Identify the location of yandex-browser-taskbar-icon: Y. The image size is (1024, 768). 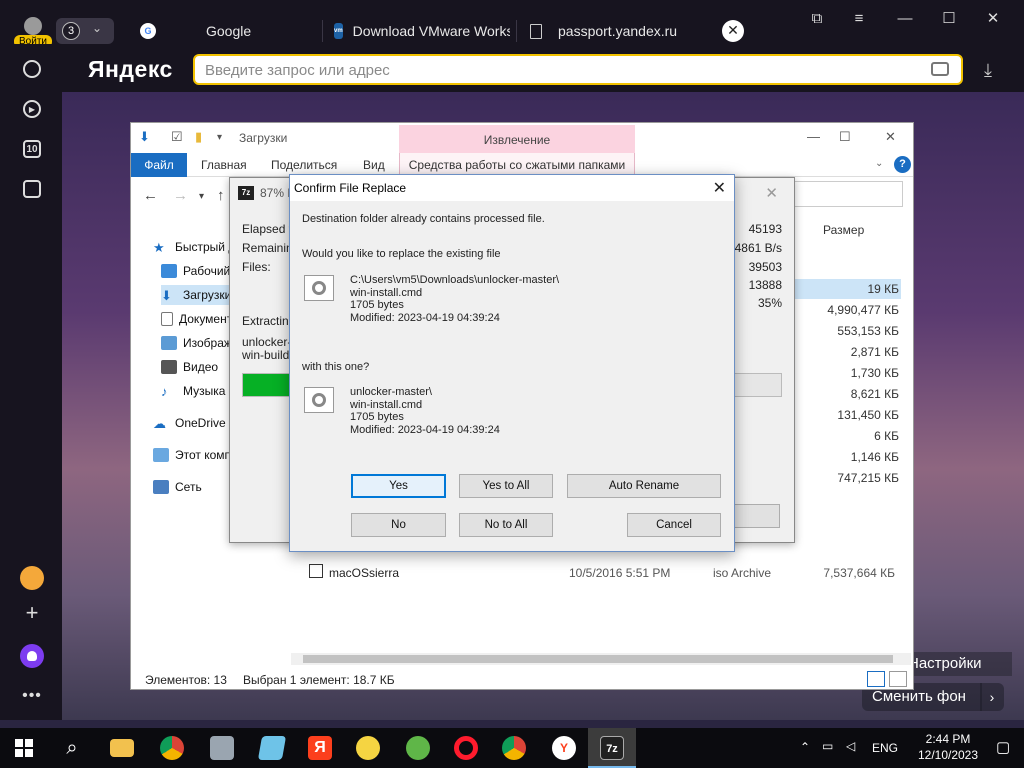
(564, 748).